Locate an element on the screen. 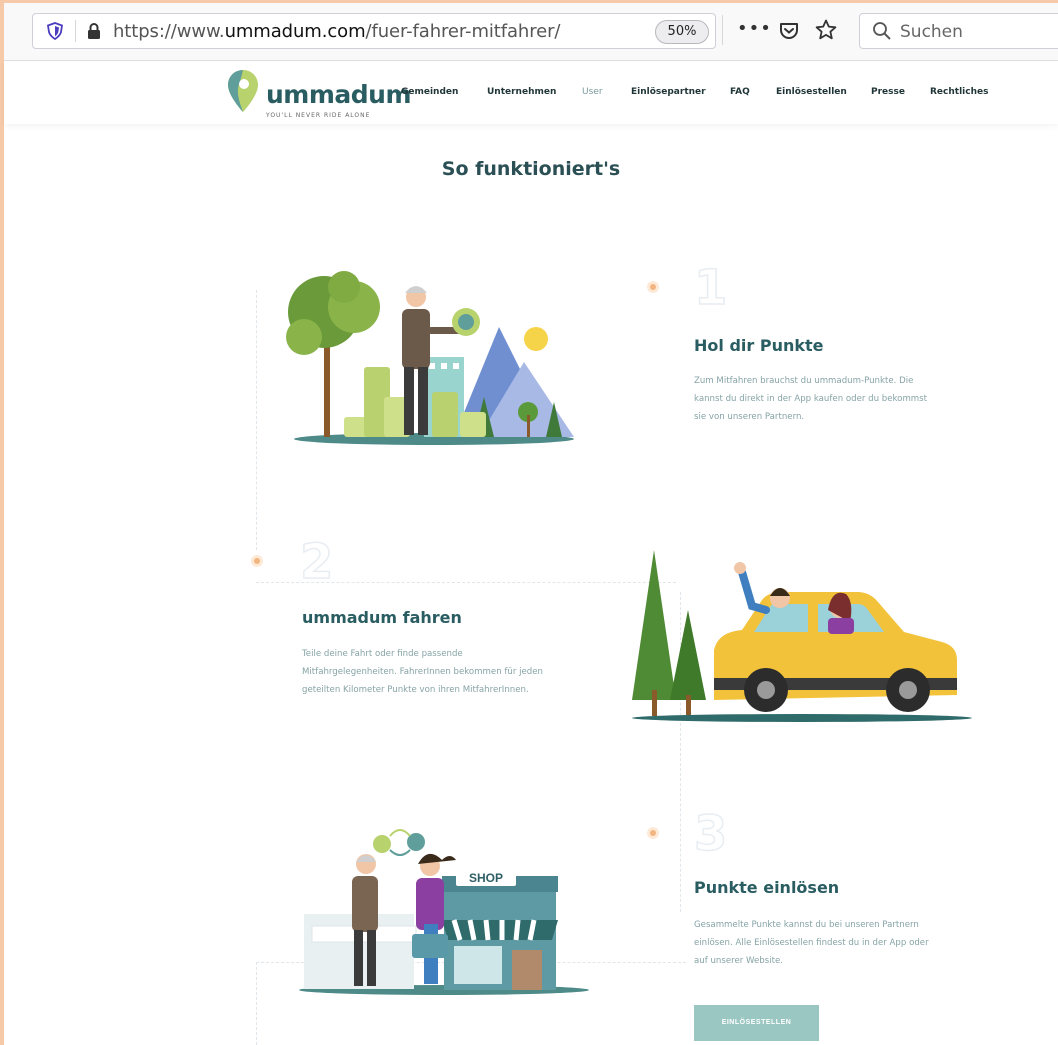 This screenshot has height=1045, width=1058. step-title: ummadum fahren is located at coordinates (382, 617).